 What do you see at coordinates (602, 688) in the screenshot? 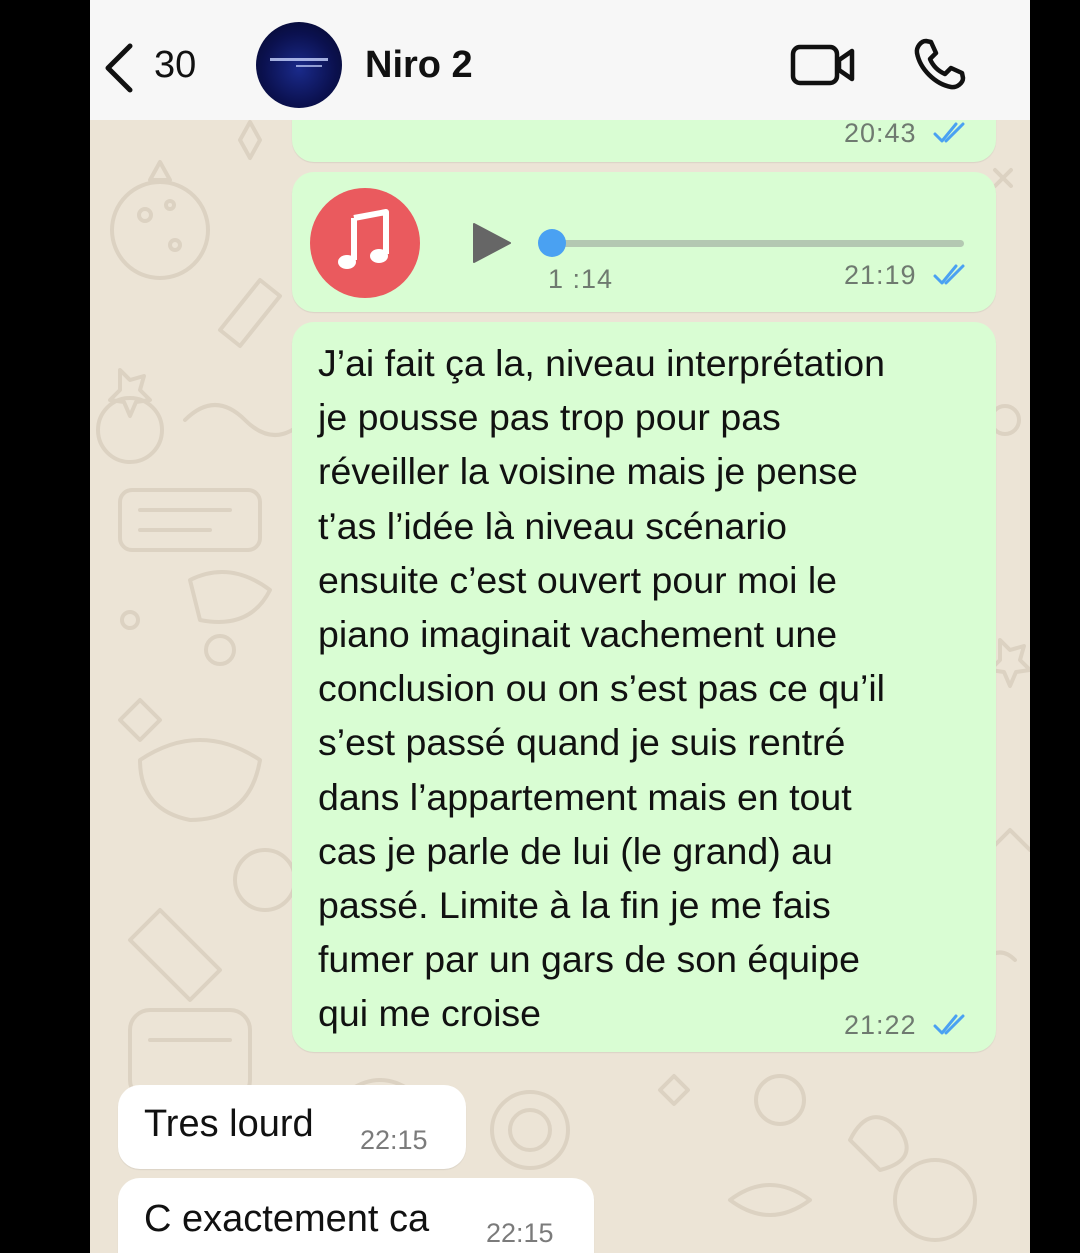
I see `message-line: conclusion ou on s’est pas ce qu’il` at bounding box center [602, 688].